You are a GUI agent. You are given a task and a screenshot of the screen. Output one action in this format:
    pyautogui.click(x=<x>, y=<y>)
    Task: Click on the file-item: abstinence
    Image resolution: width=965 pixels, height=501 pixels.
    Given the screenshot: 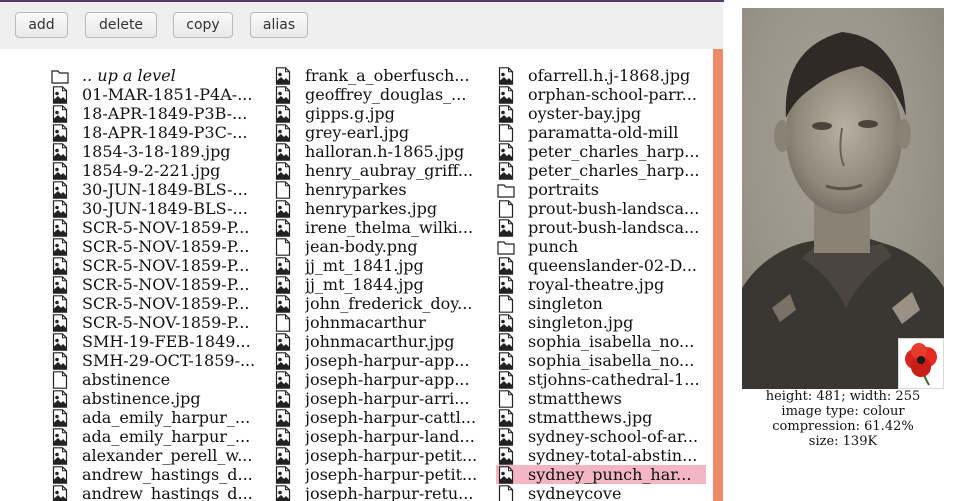 What is the action you would take?
    pyautogui.click(x=155, y=379)
    